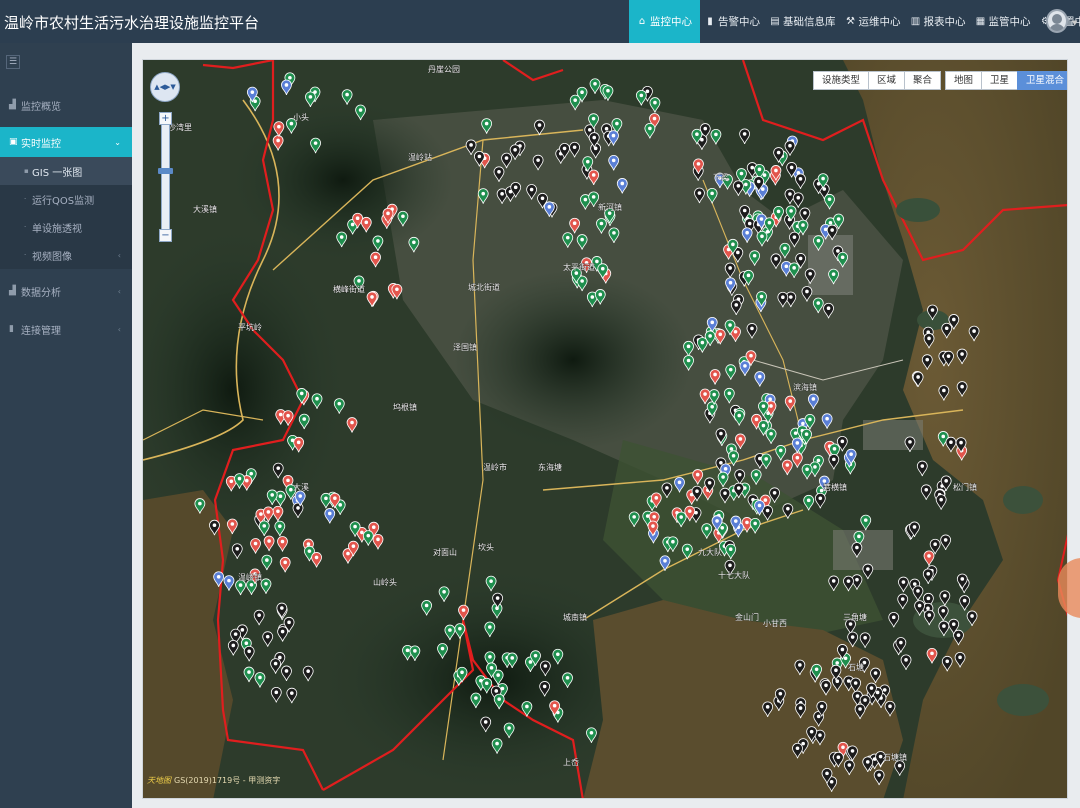 The width and height of the screenshot is (1080, 808). I want to click on zoom-out-button: −, so click(165, 235).